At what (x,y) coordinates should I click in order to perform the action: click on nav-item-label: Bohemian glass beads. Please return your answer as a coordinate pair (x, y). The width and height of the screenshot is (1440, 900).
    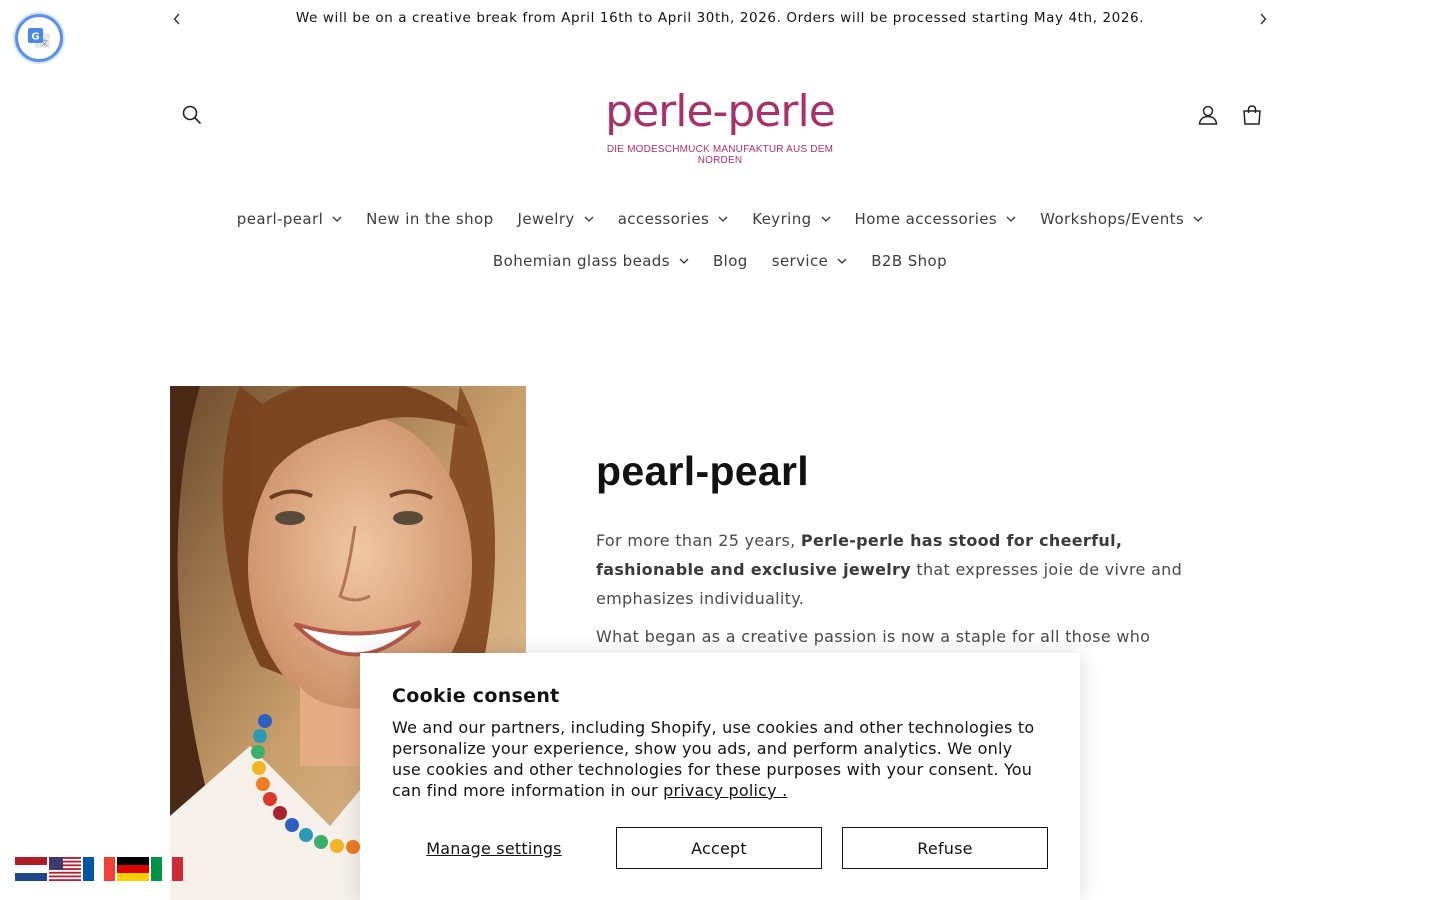
    Looking at the image, I should click on (581, 261).